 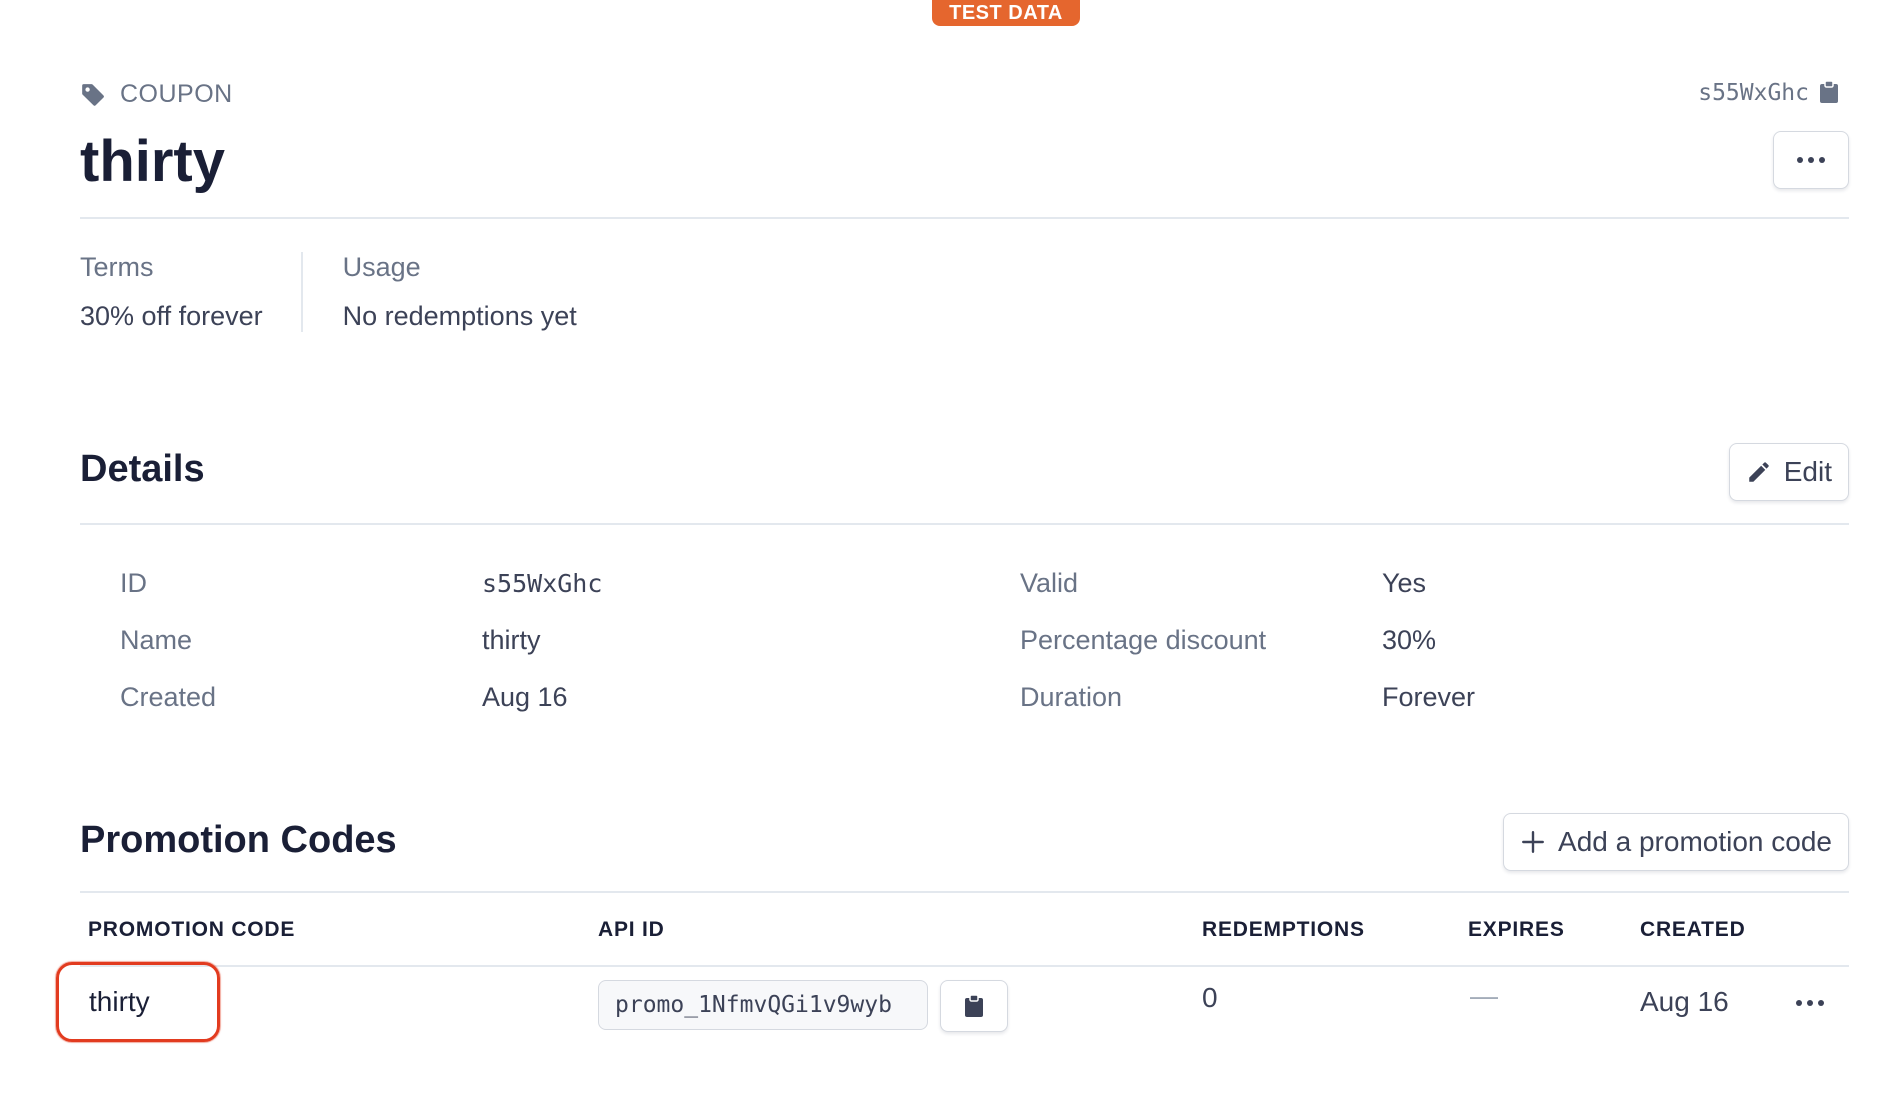 I want to click on object-kind-label: COUPON, so click(x=176, y=94).